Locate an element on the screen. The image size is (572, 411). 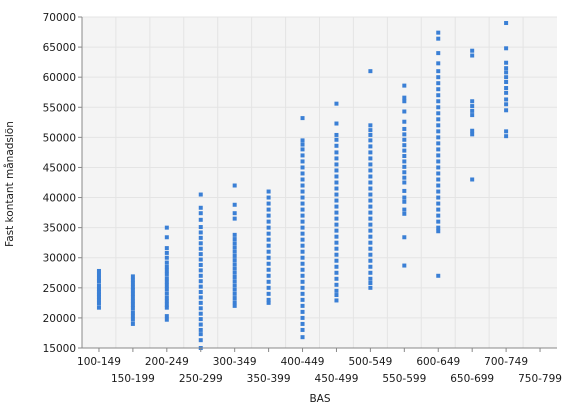
y-tick-label: 60000 is located at coordinates (59, 78).